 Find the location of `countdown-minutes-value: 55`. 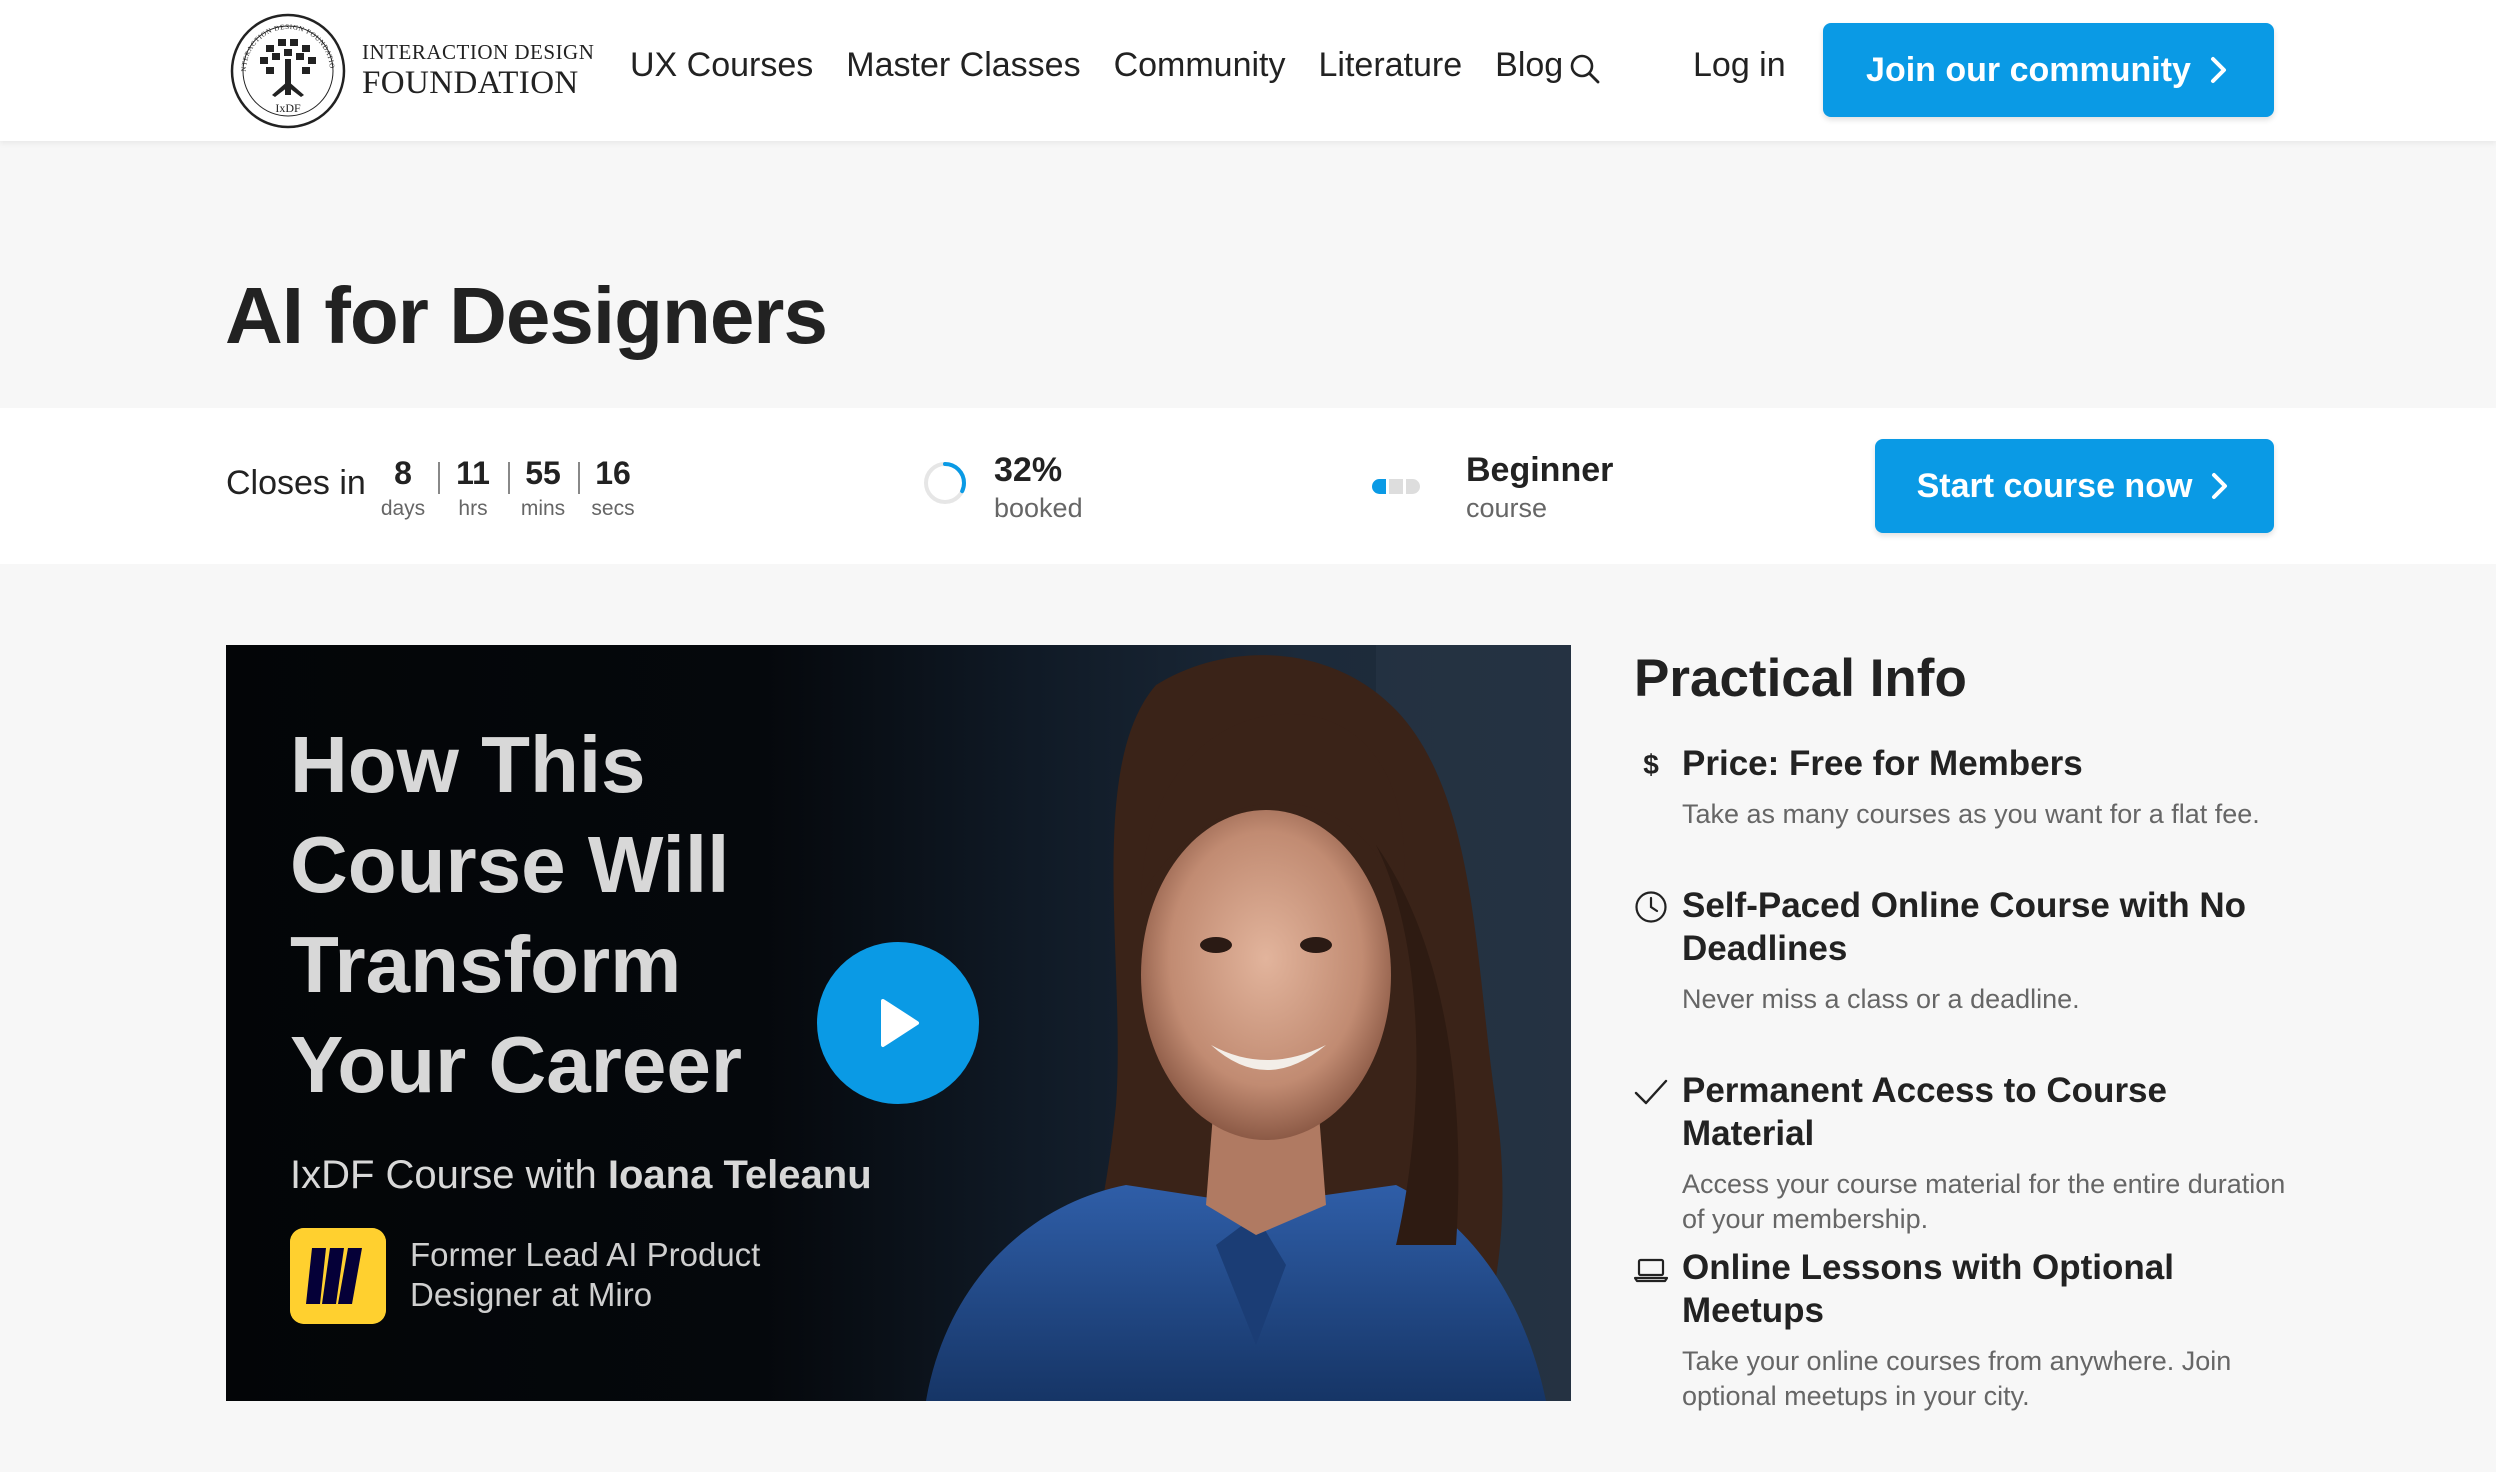

countdown-minutes-value: 55 is located at coordinates (543, 473).